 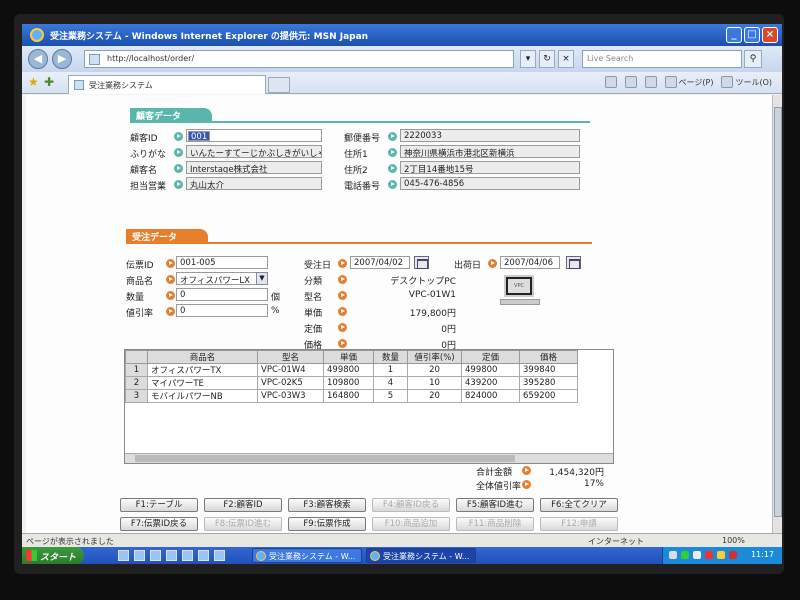 What do you see at coordinates (202, 396) in the screenshot?
I see `table-cell: モバイルパワーNB` at bounding box center [202, 396].